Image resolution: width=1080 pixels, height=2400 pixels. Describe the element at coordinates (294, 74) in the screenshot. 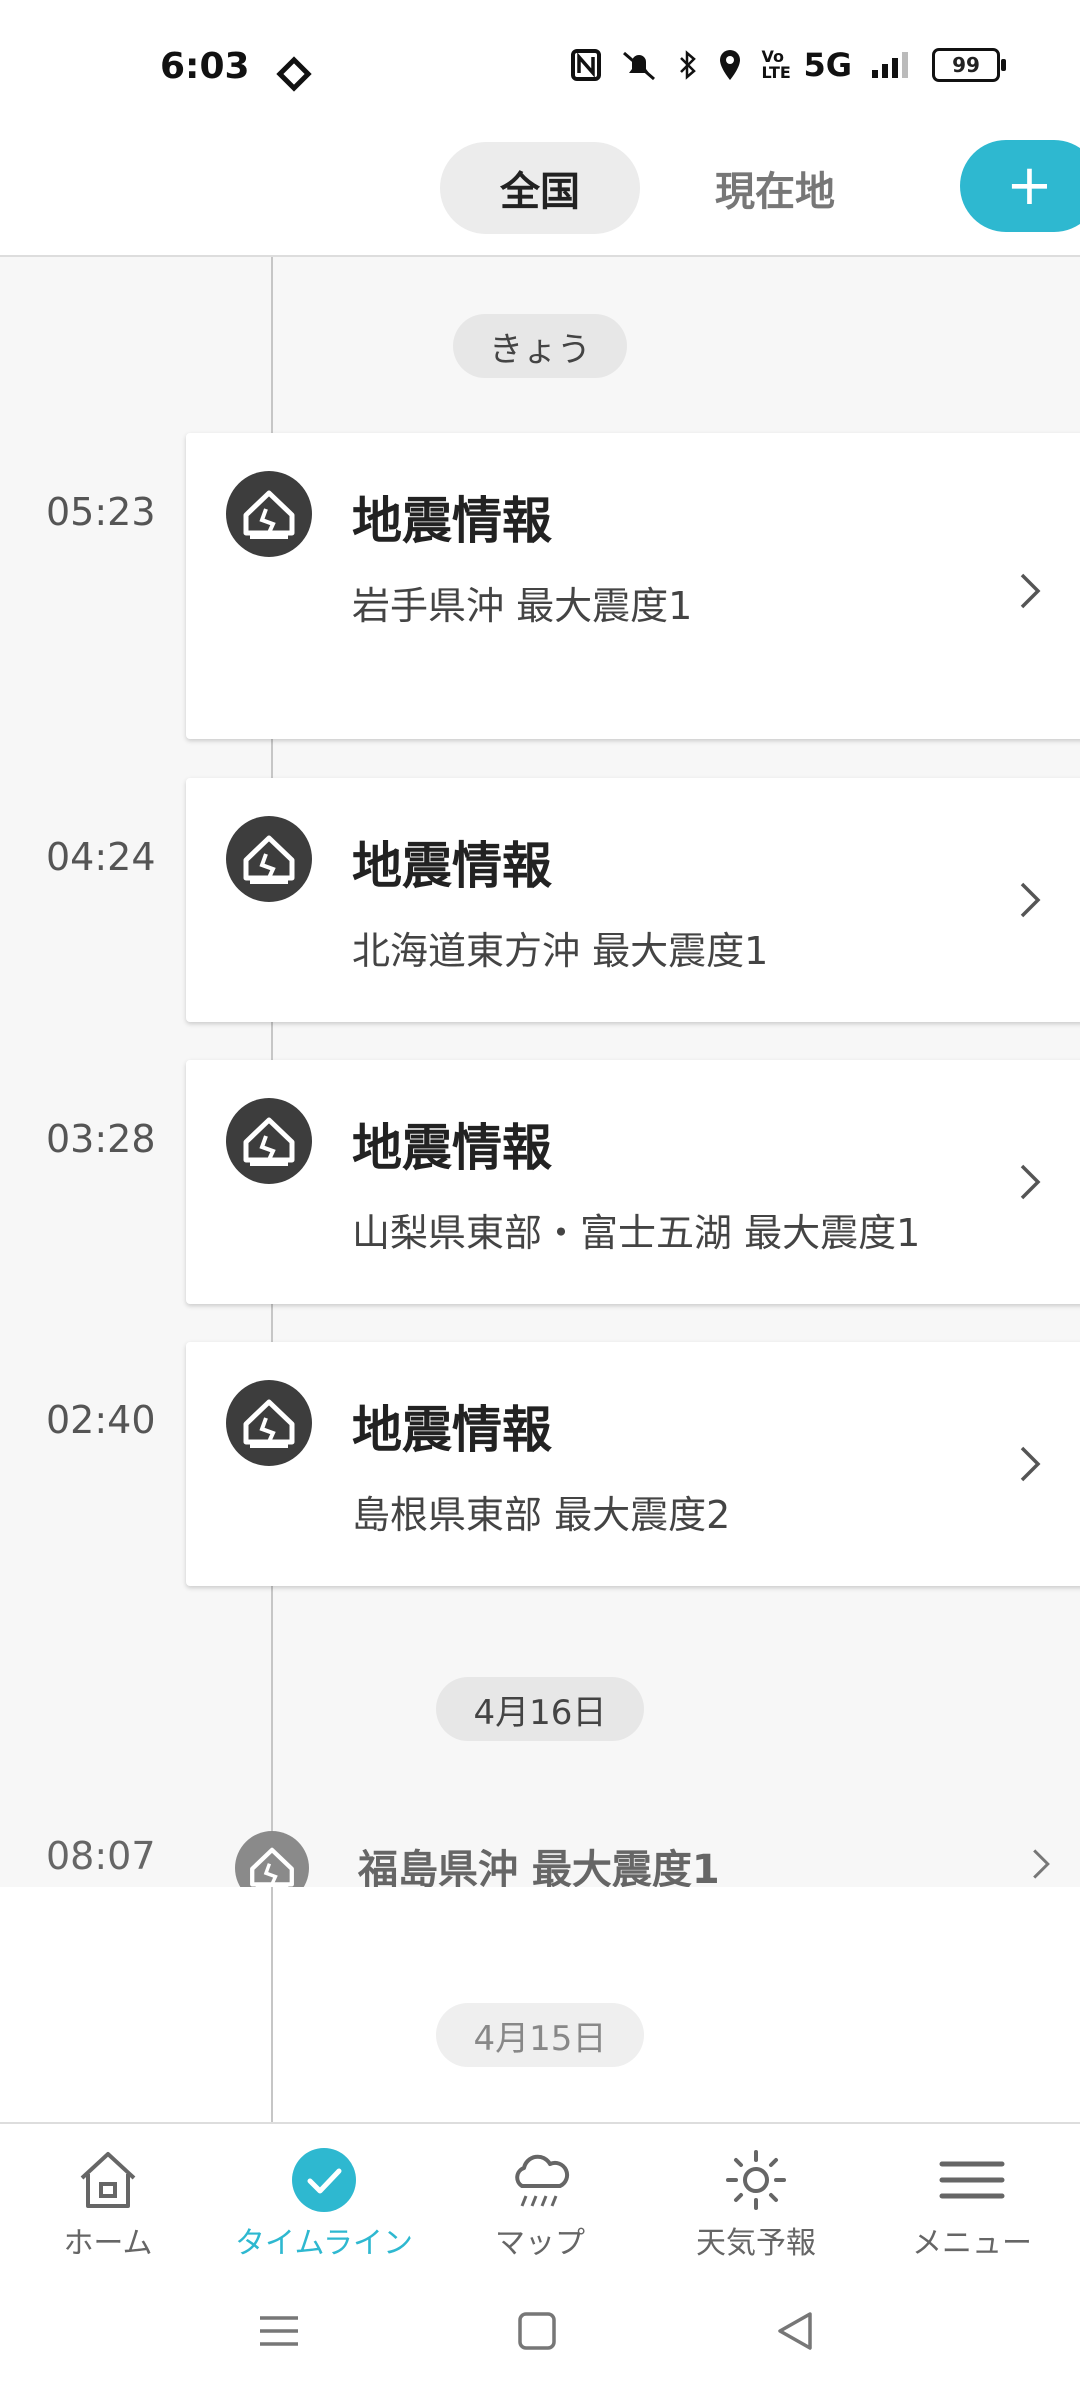

I see `diamond-icon` at that location.